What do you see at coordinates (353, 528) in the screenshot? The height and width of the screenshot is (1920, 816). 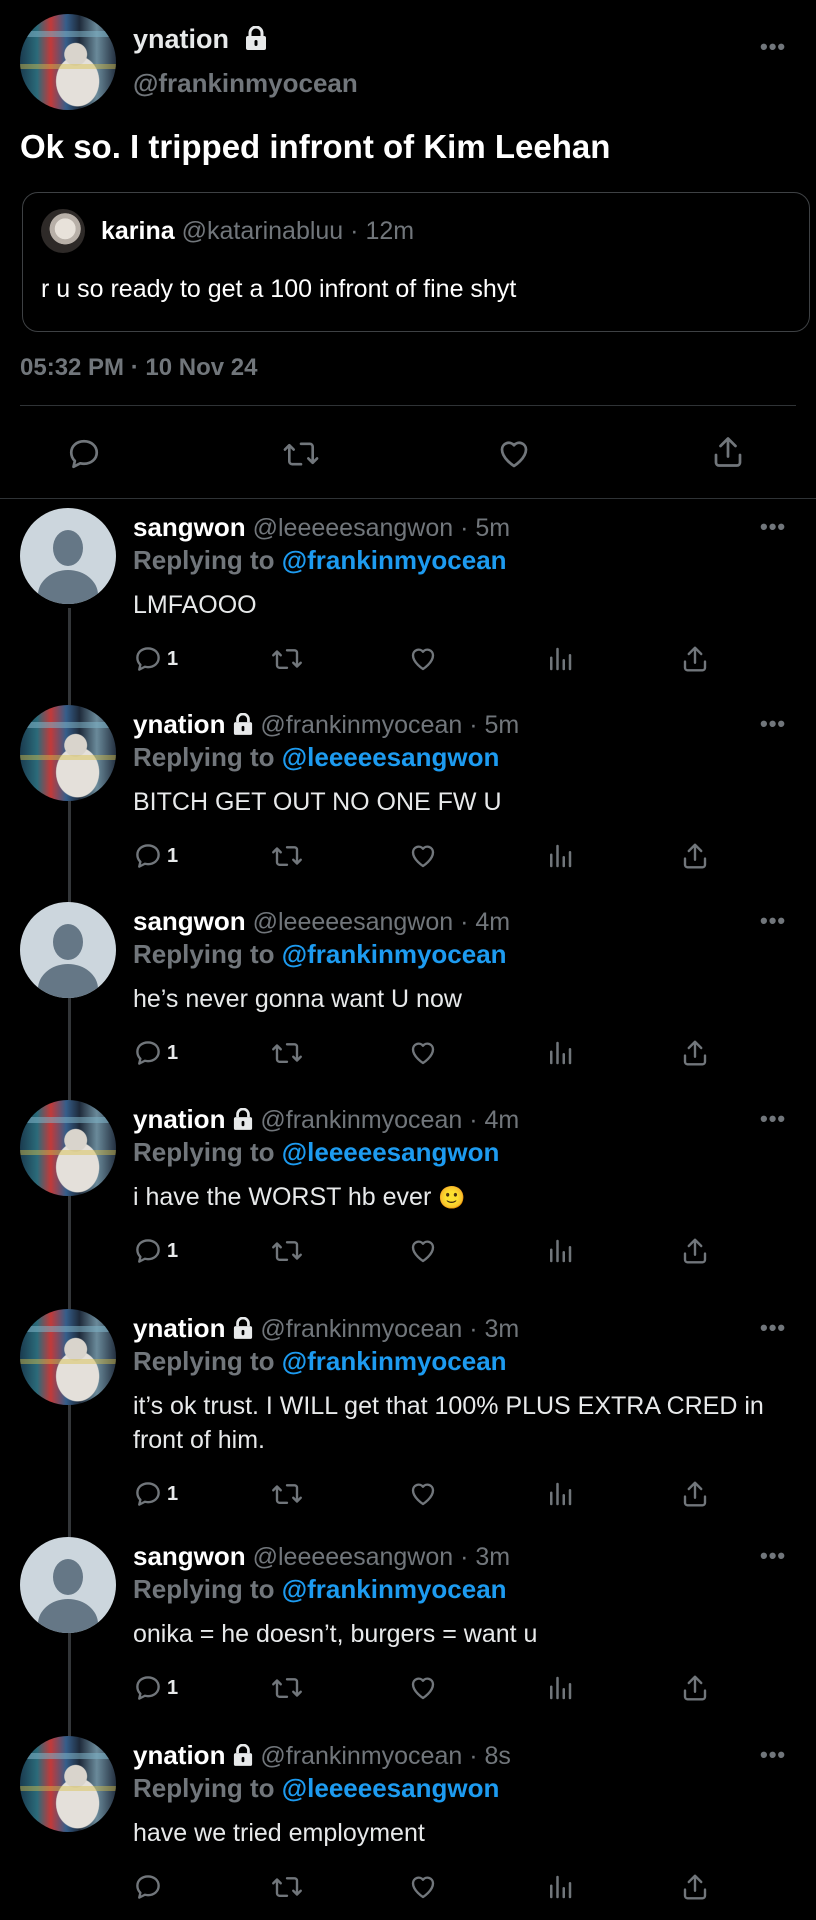 I see `reply-handle: @leeeeesangwon` at bounding box center [353, 528].